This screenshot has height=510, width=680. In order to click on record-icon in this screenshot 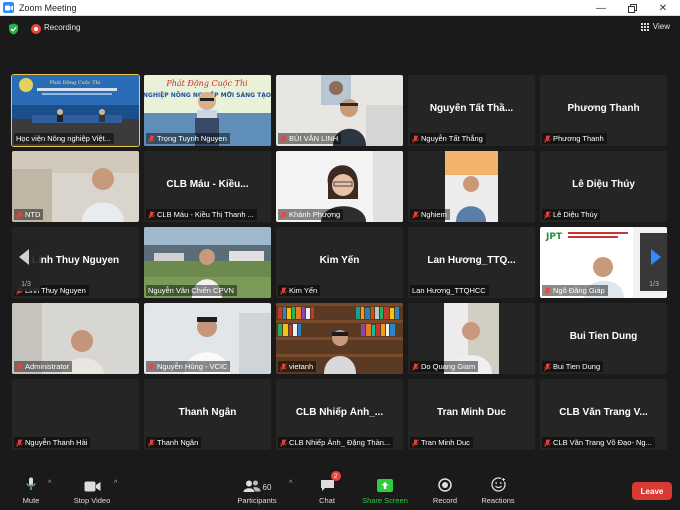, I will do `click(445, 485)`.